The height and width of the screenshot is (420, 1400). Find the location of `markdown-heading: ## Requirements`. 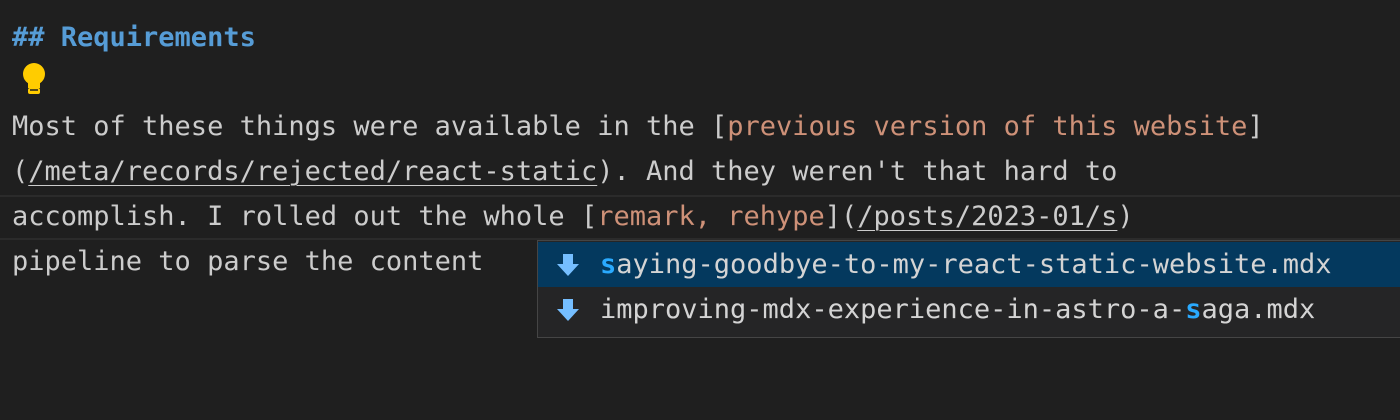

markdown-heading: ## Requirements is located at coordinates (134, 37).